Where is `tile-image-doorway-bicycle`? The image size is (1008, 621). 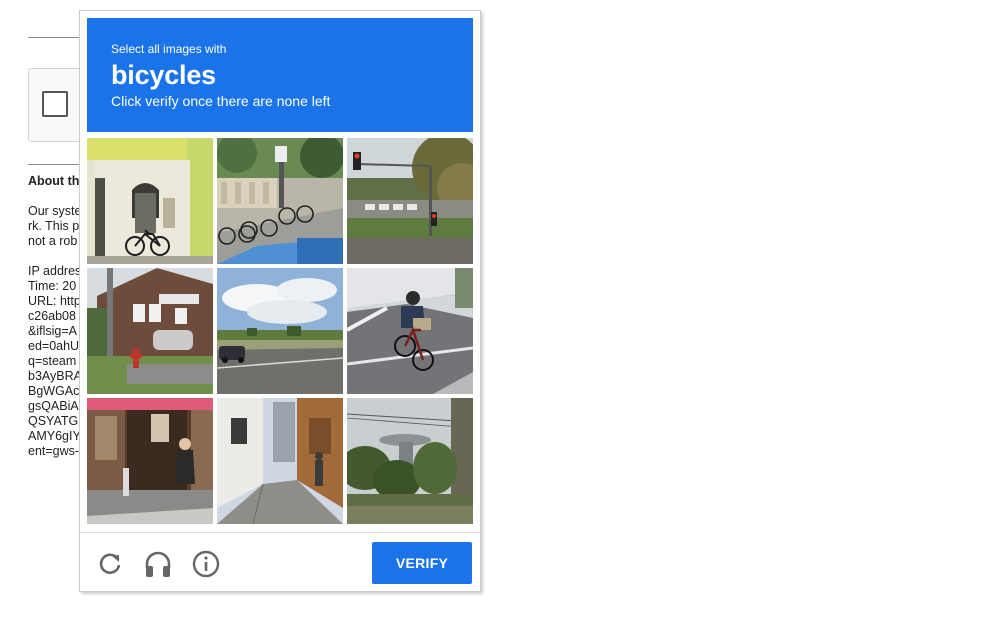 tile-image-doorway-bicycle is located at coordinates (150, 201).